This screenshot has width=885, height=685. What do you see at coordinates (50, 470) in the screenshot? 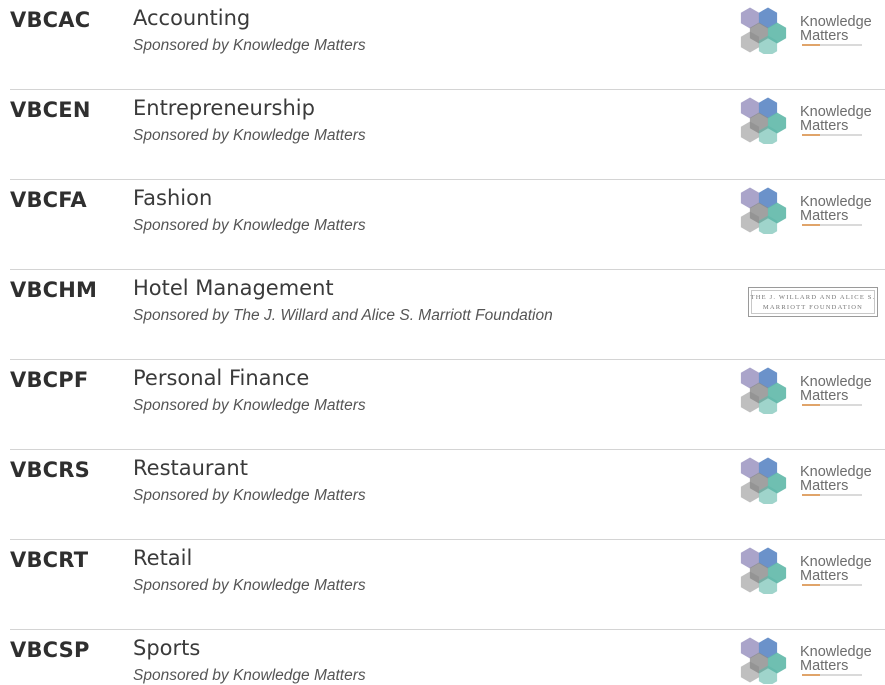
I see `event-code: VBCRS` at bounding box center [50, 470].